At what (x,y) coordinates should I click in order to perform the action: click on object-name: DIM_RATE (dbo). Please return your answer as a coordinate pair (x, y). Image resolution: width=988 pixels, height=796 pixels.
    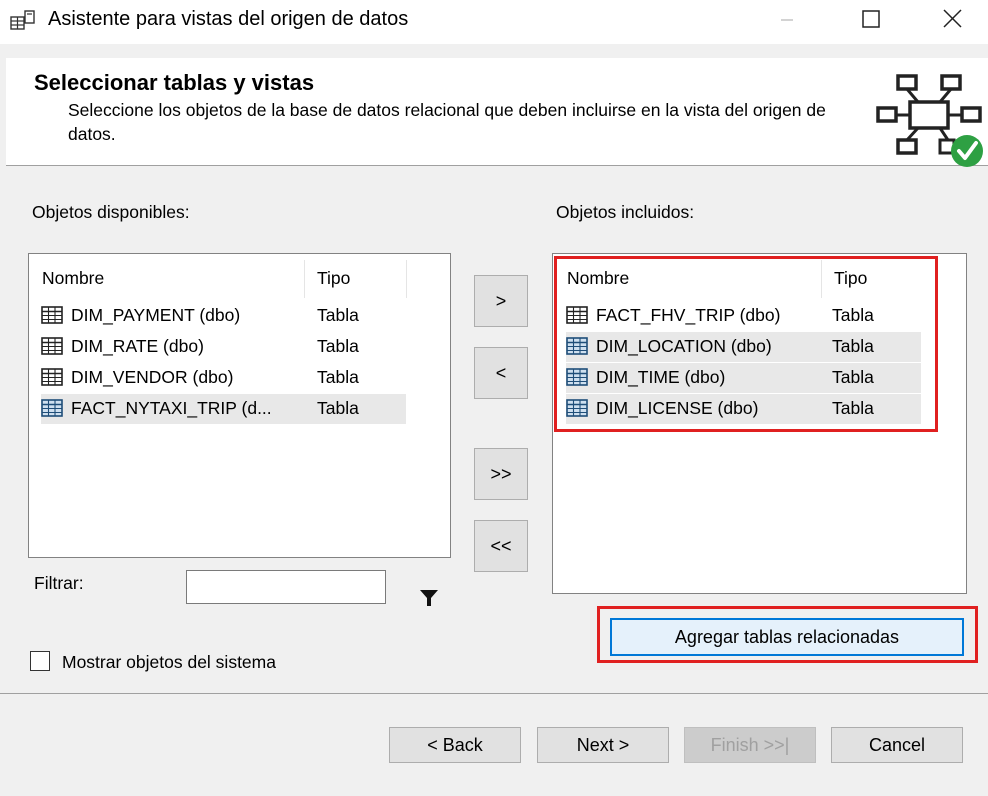
    Looking at the image, I should click on (137, 346).